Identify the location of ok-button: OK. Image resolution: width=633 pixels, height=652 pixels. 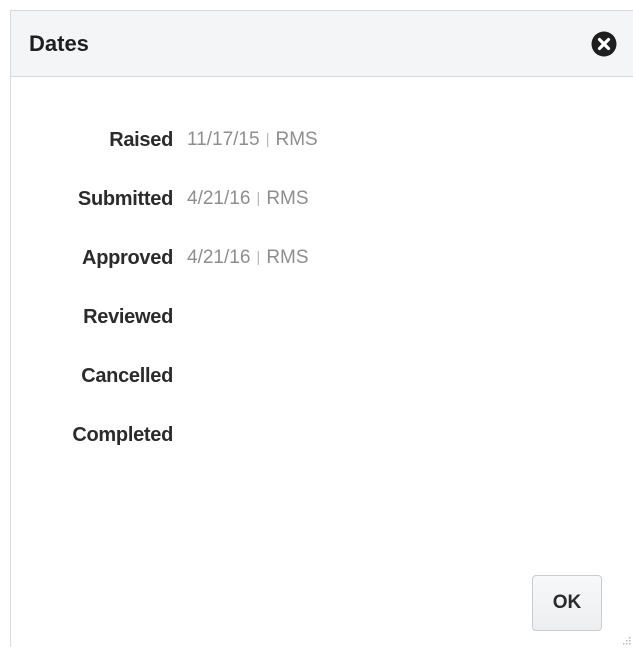
(567, 603).